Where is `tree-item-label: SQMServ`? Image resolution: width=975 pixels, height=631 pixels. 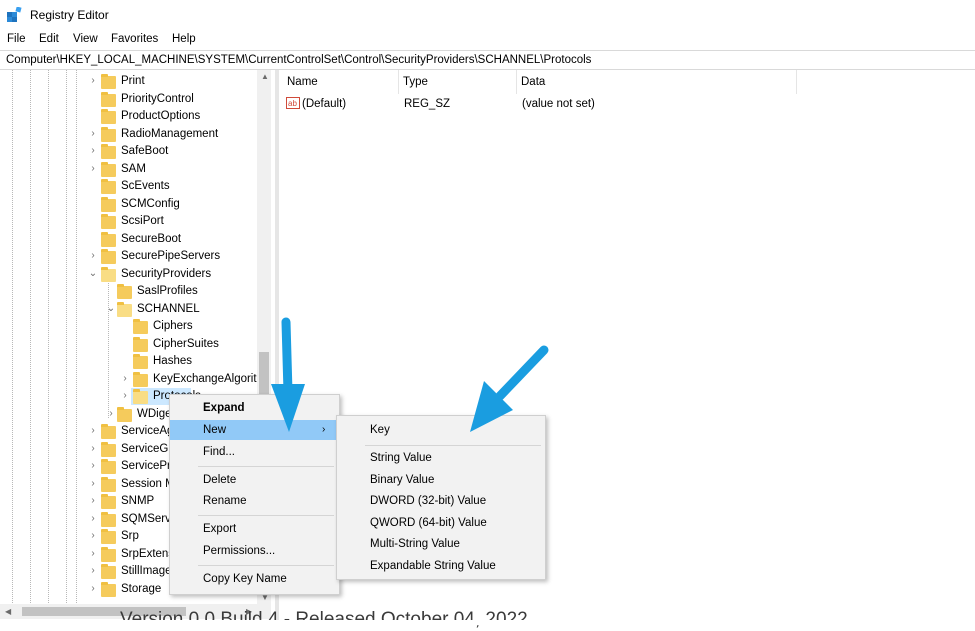
tree-item-label: SQMServ is located at coordinates (146, 519).